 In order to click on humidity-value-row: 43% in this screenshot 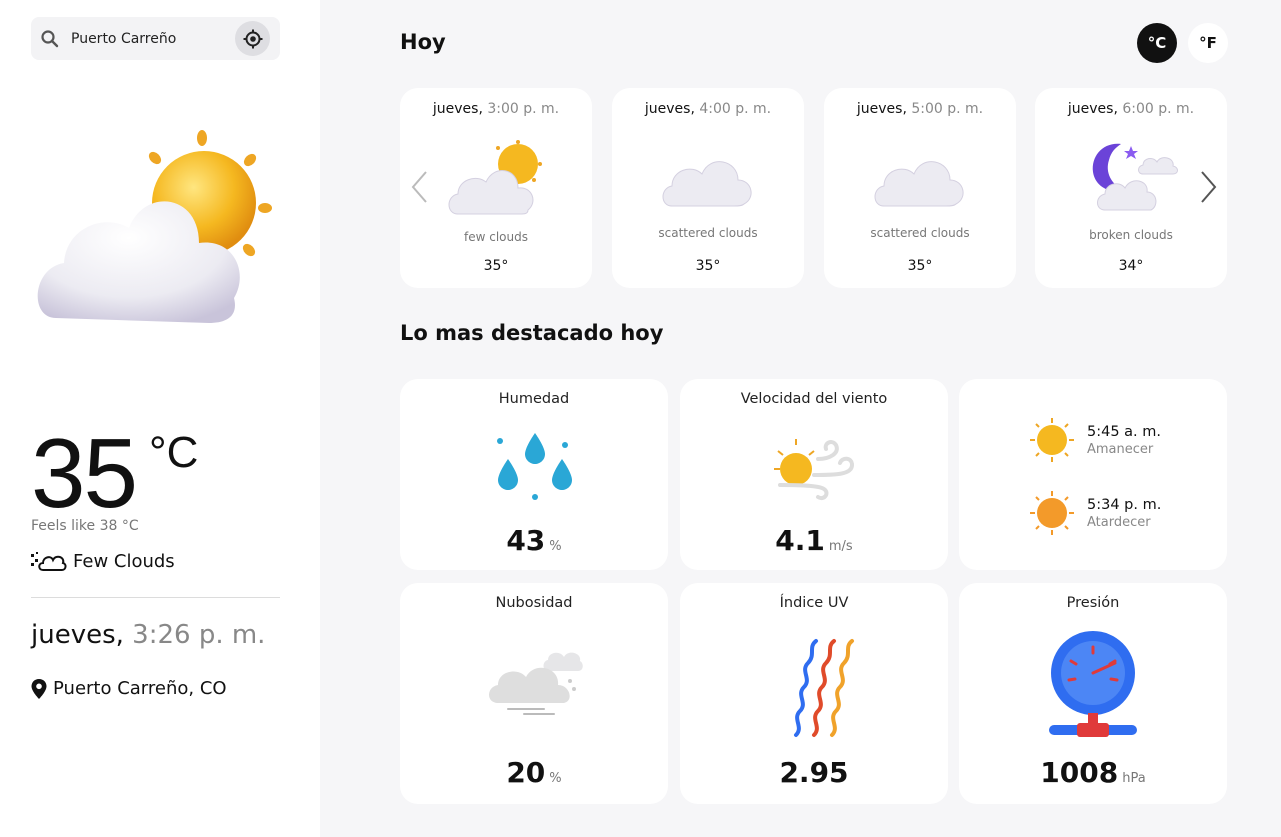, I will do `click(534, 540)`.